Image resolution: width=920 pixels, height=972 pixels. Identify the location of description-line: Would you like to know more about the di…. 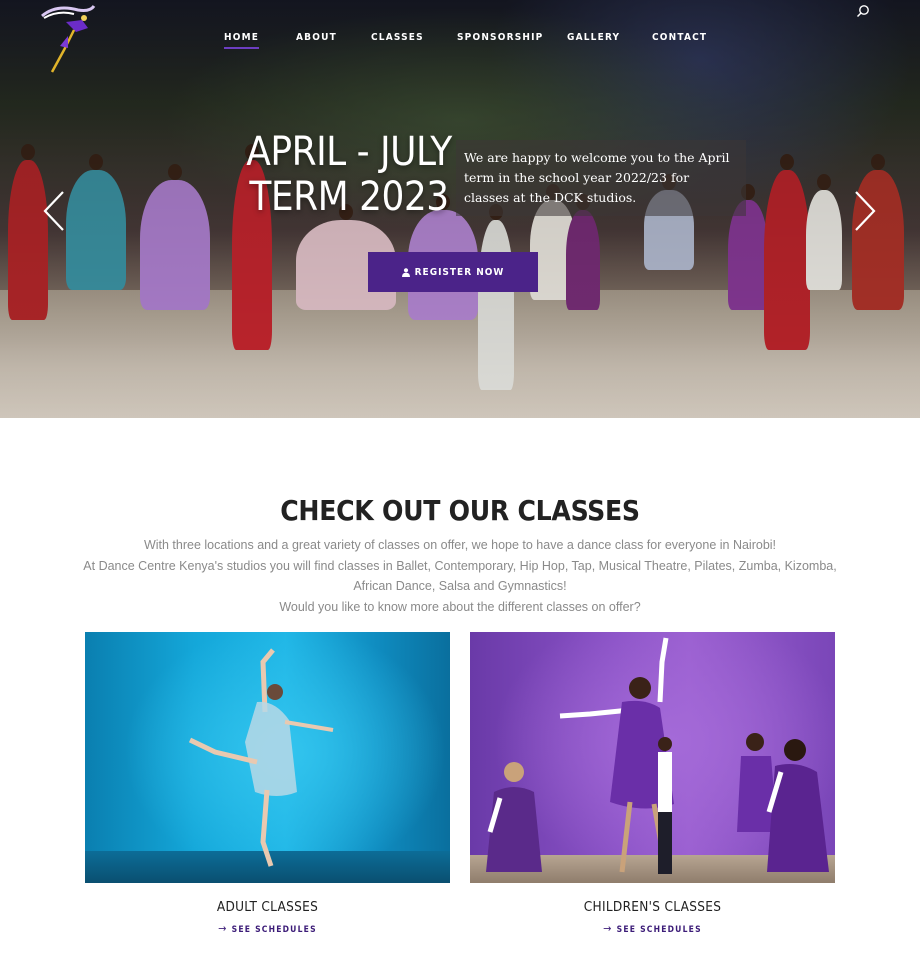
(460, 606).